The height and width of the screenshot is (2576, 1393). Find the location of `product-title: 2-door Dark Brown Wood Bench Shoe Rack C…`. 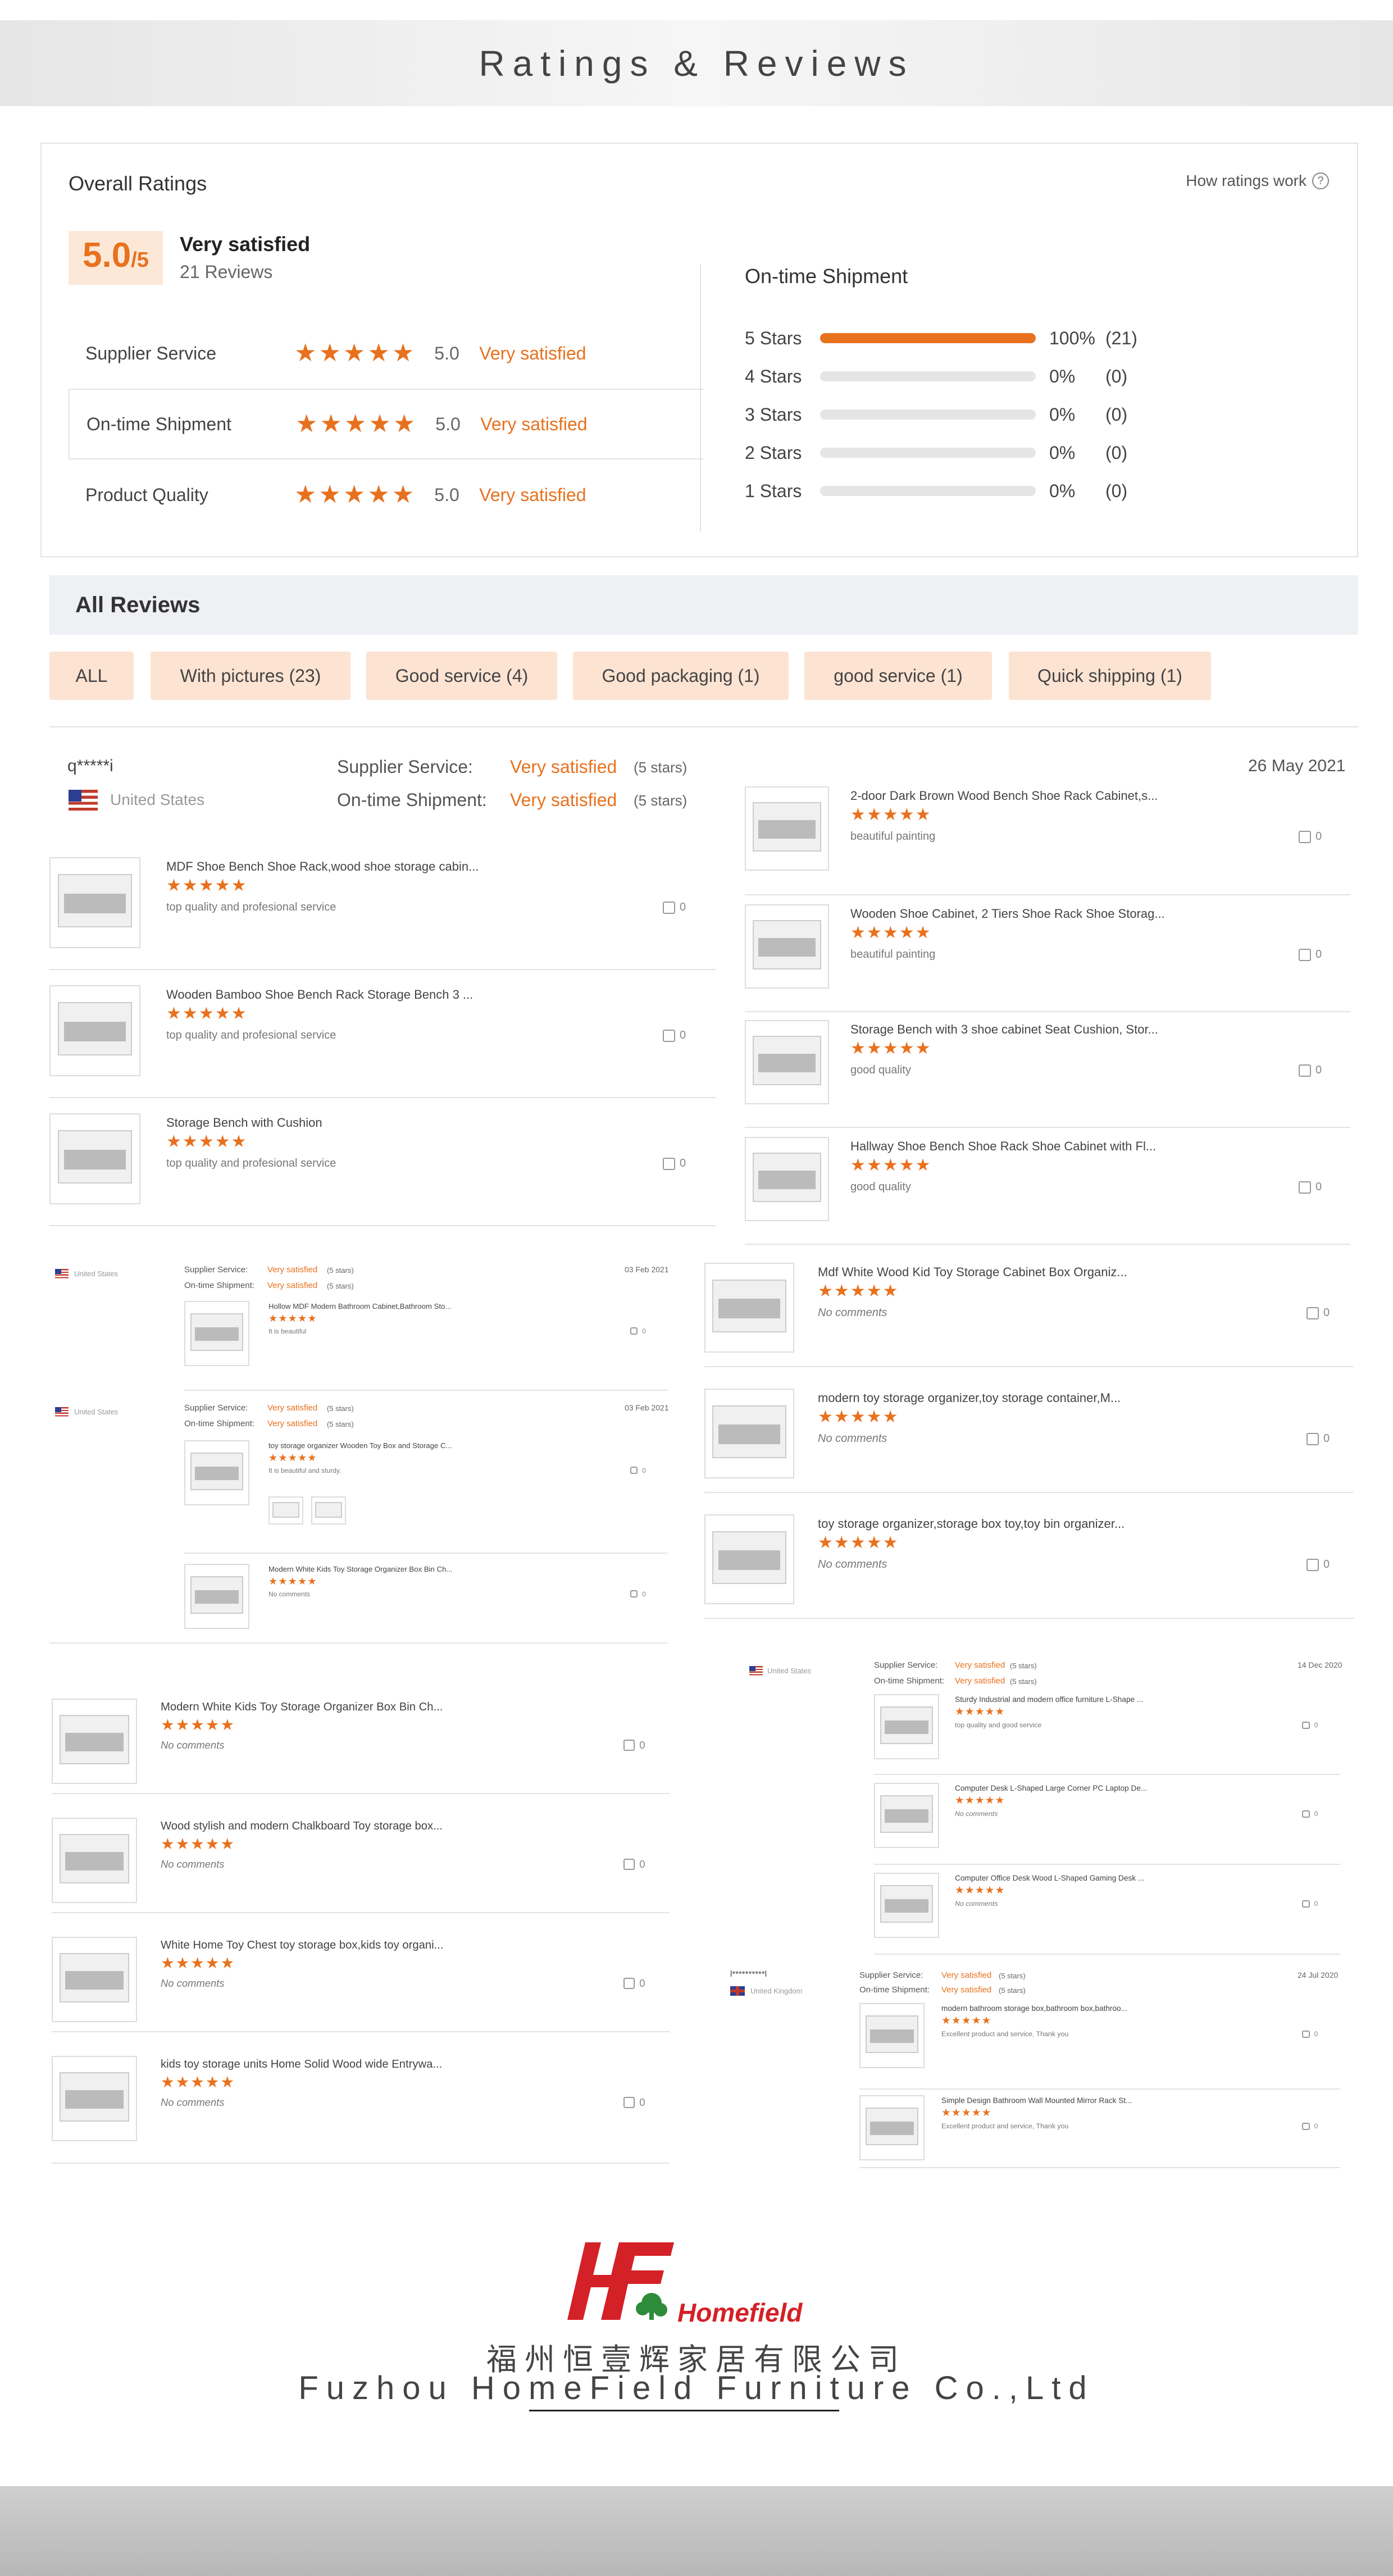

product-title: 2-door Dark Brown Wood Bench Shoe Rack C… is located at coordinates (1004, 796).